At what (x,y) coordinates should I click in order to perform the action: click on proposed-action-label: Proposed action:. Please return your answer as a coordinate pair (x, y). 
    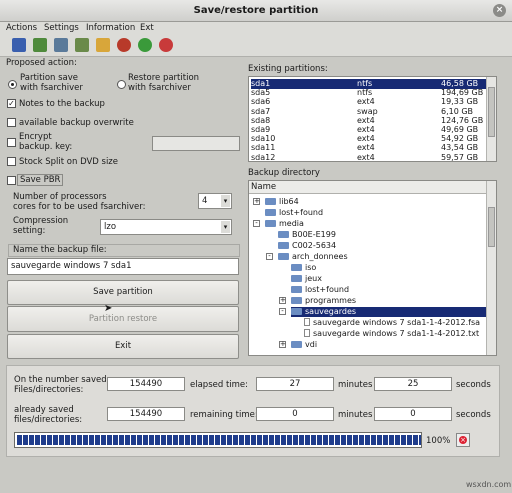
    Looking at the image, I should click on (41, 63).